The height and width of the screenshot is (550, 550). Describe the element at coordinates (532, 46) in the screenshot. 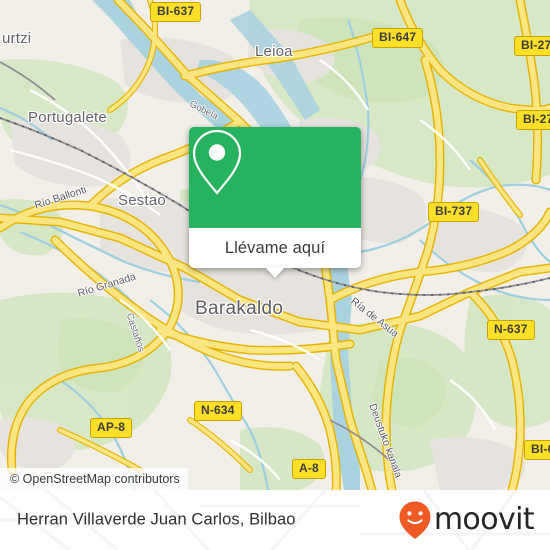

I see `route-shield: BI-273` at that location.